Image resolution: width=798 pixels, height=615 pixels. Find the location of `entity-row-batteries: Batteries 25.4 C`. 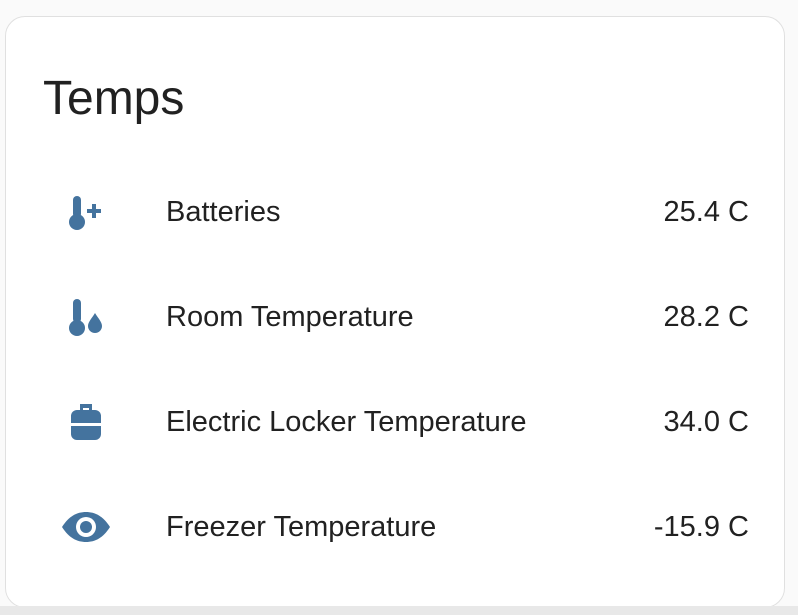

entity-row-batteries: Batteries 25.4 C is located at coordinates (395, 212).